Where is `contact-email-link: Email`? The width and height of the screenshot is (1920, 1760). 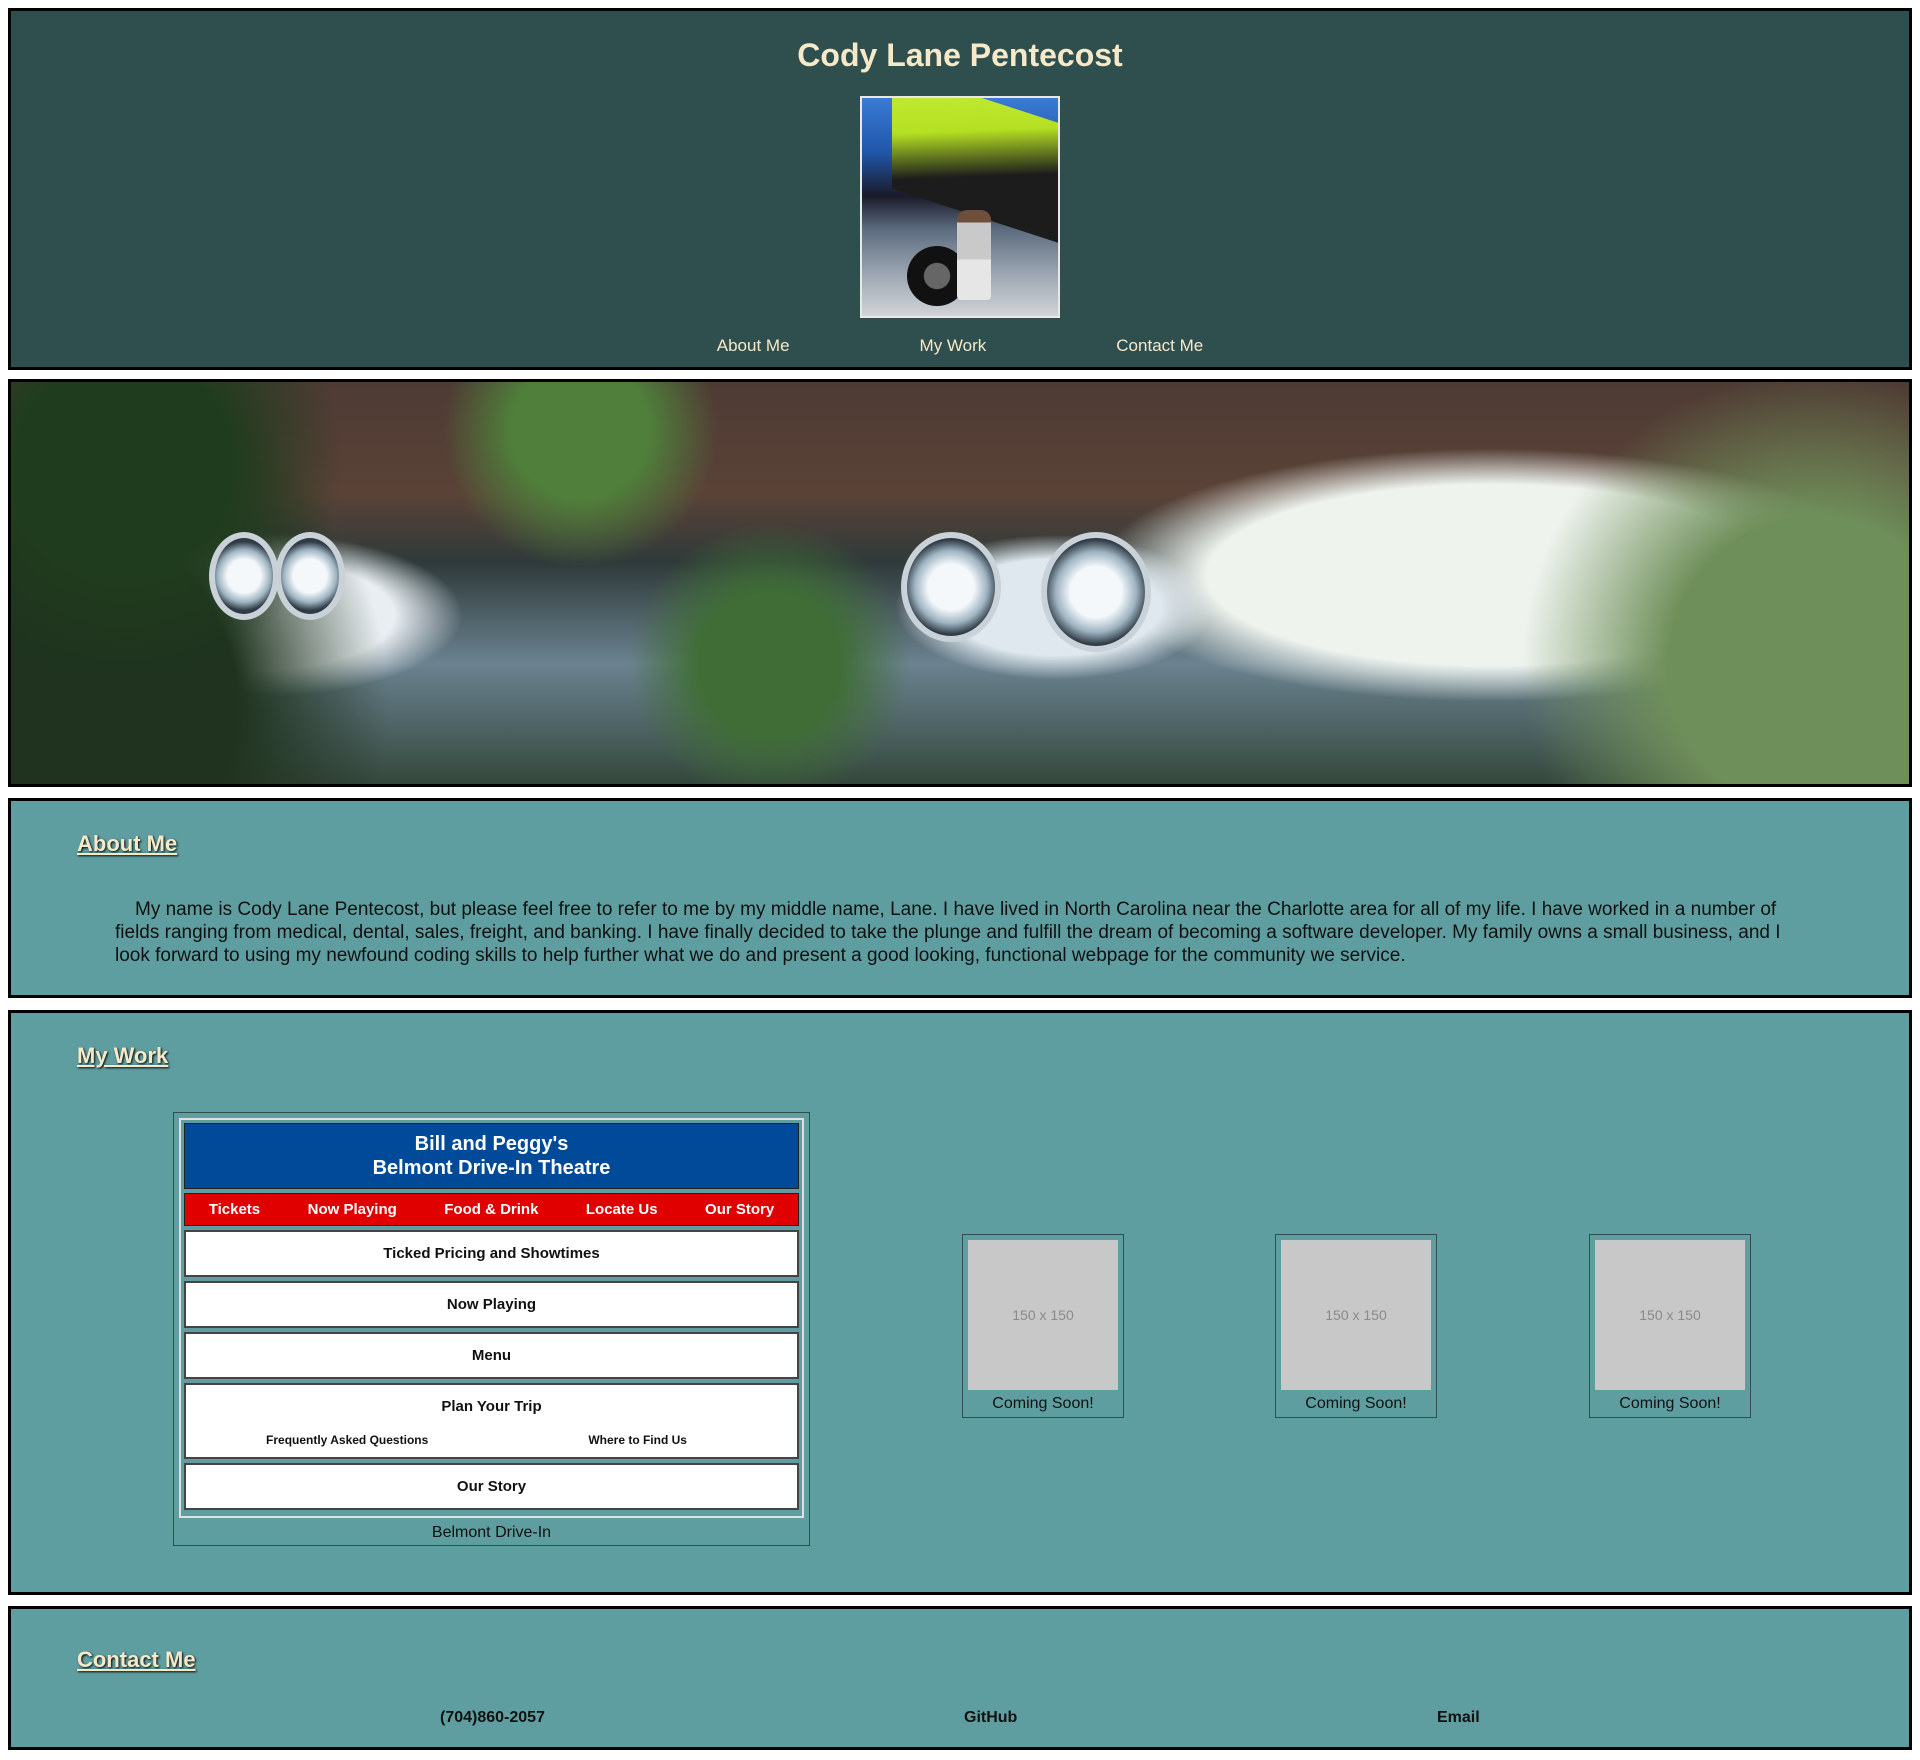 contact-email-link: Email is located at coordinates (1458, 1718).